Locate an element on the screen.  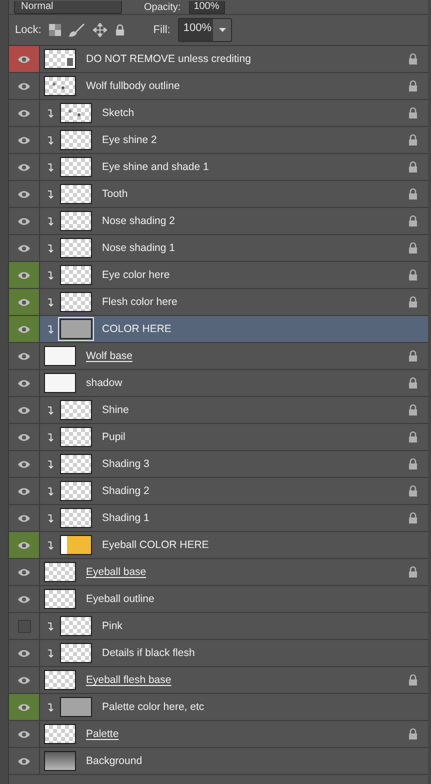
layer-row: Eyeball COLOR HERE is located at coordinates (218, 545).